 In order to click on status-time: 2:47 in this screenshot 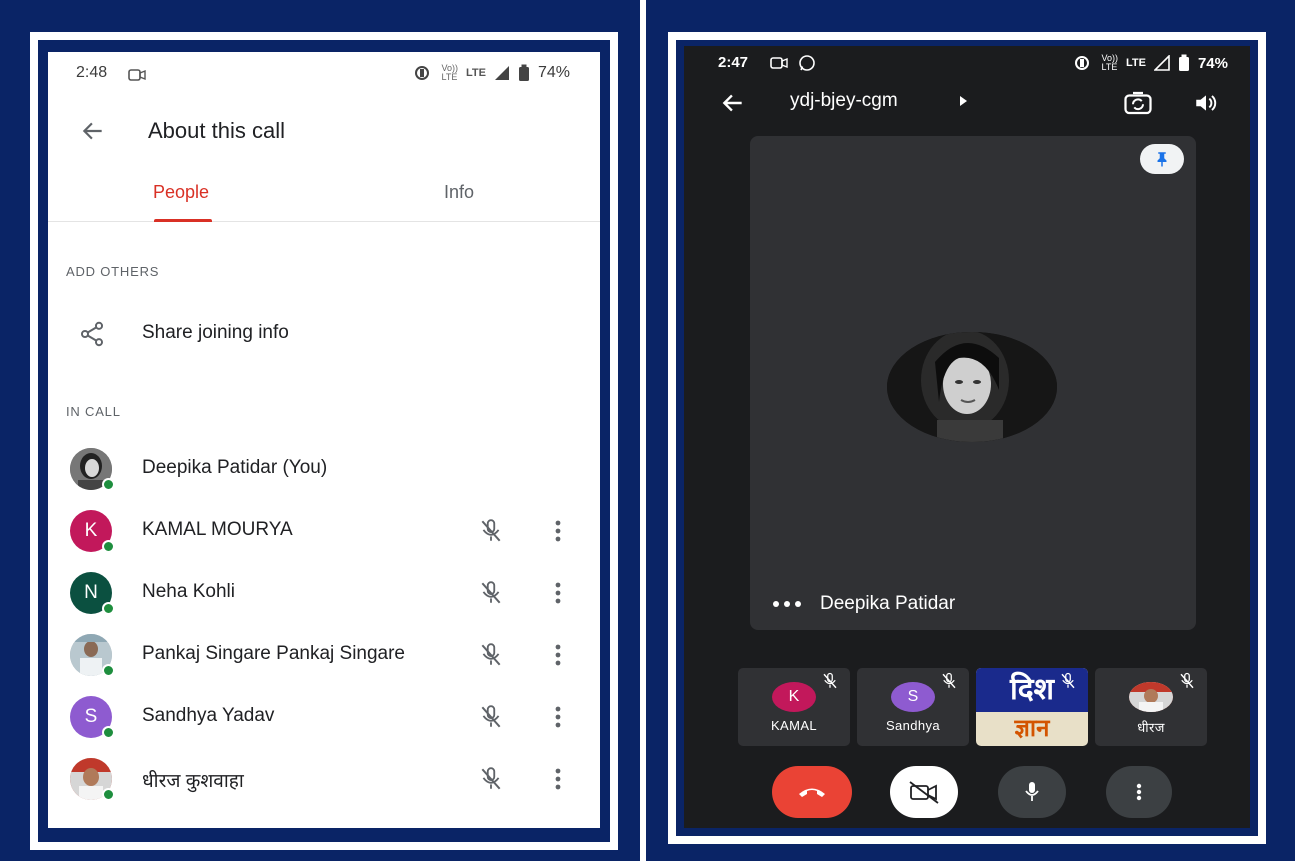, I will do `click(733, 62)`.